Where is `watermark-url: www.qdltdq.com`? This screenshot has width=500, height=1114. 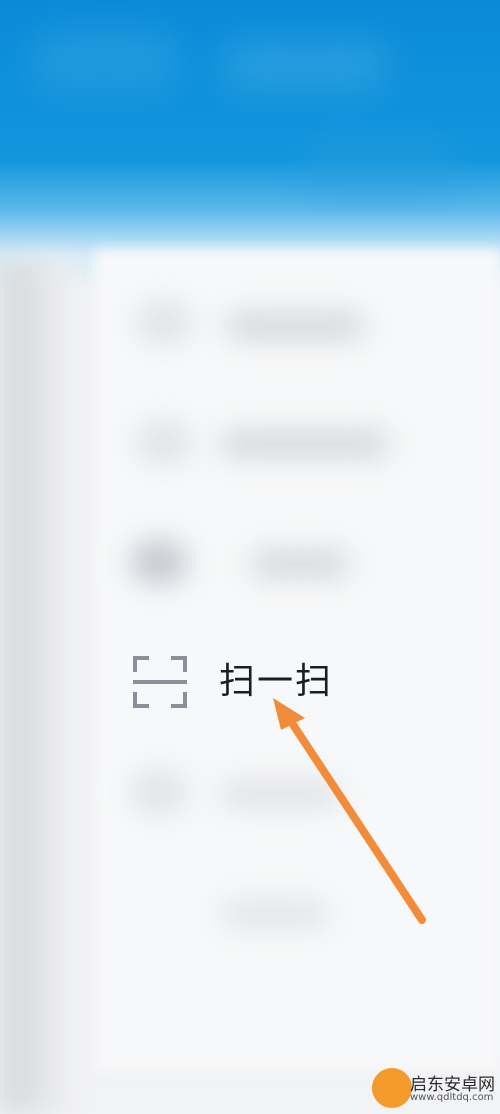
watermark-url: www.qdltdq.com is located at coordinates (452, 1097).